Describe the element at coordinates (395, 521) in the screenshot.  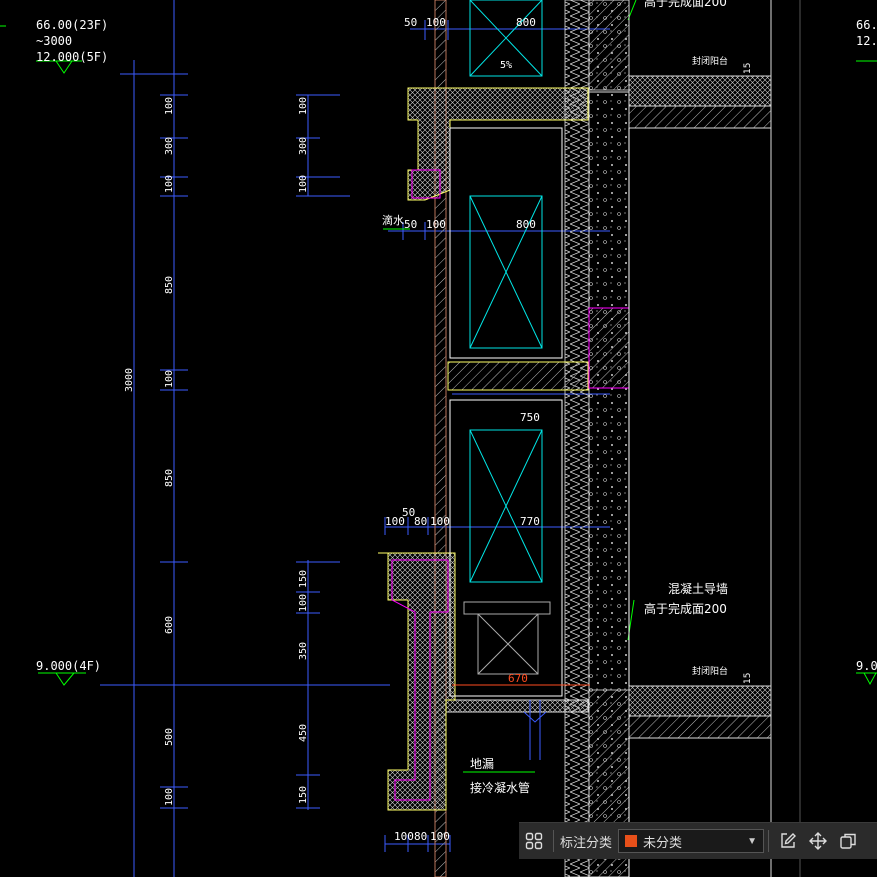
I see `dim-t100c: 100` at that location.